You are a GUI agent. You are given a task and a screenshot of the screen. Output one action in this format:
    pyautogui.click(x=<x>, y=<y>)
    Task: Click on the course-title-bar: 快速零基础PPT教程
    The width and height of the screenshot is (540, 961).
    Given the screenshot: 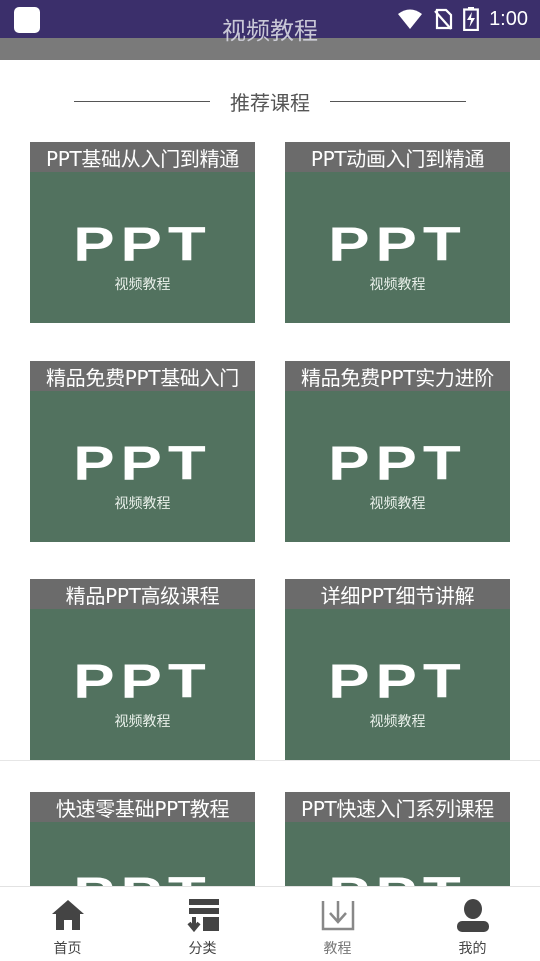 What is the action you would take?
    pyautogui.click(x=142, y=807)
    